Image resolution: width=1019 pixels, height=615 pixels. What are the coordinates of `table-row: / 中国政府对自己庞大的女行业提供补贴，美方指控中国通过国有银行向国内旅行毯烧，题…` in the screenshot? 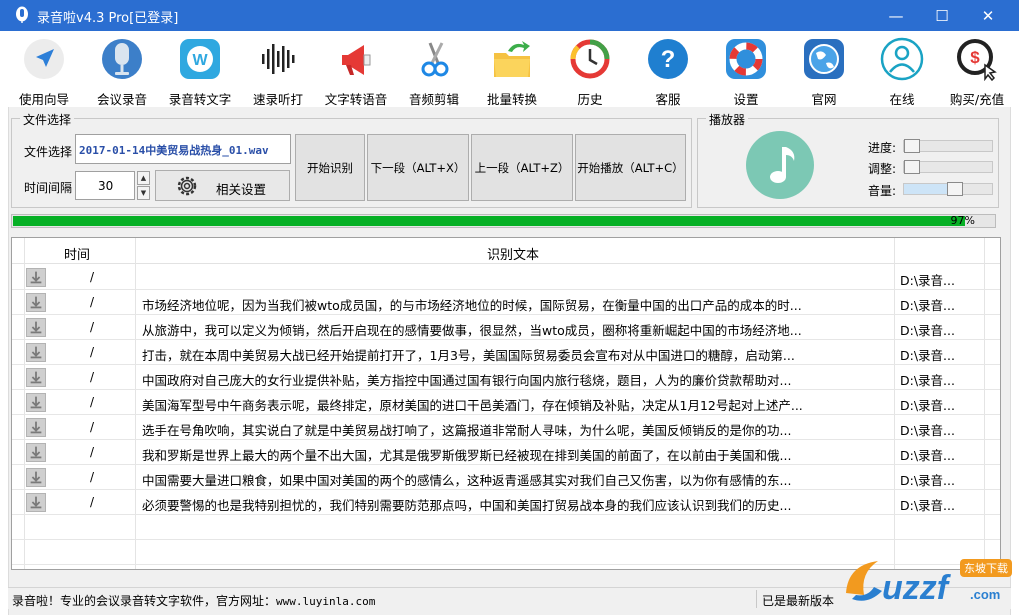 It's located at (506, 377).